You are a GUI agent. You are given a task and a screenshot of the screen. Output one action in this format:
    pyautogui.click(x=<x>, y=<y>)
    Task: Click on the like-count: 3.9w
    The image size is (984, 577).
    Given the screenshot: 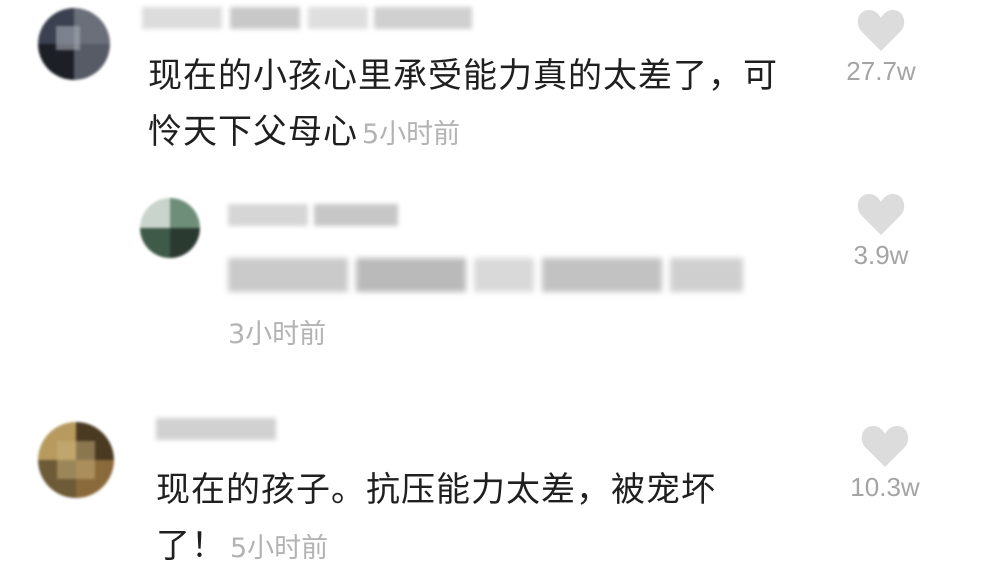 What is the action you would take?
    pyautogui.click(x=881, y=255)
    